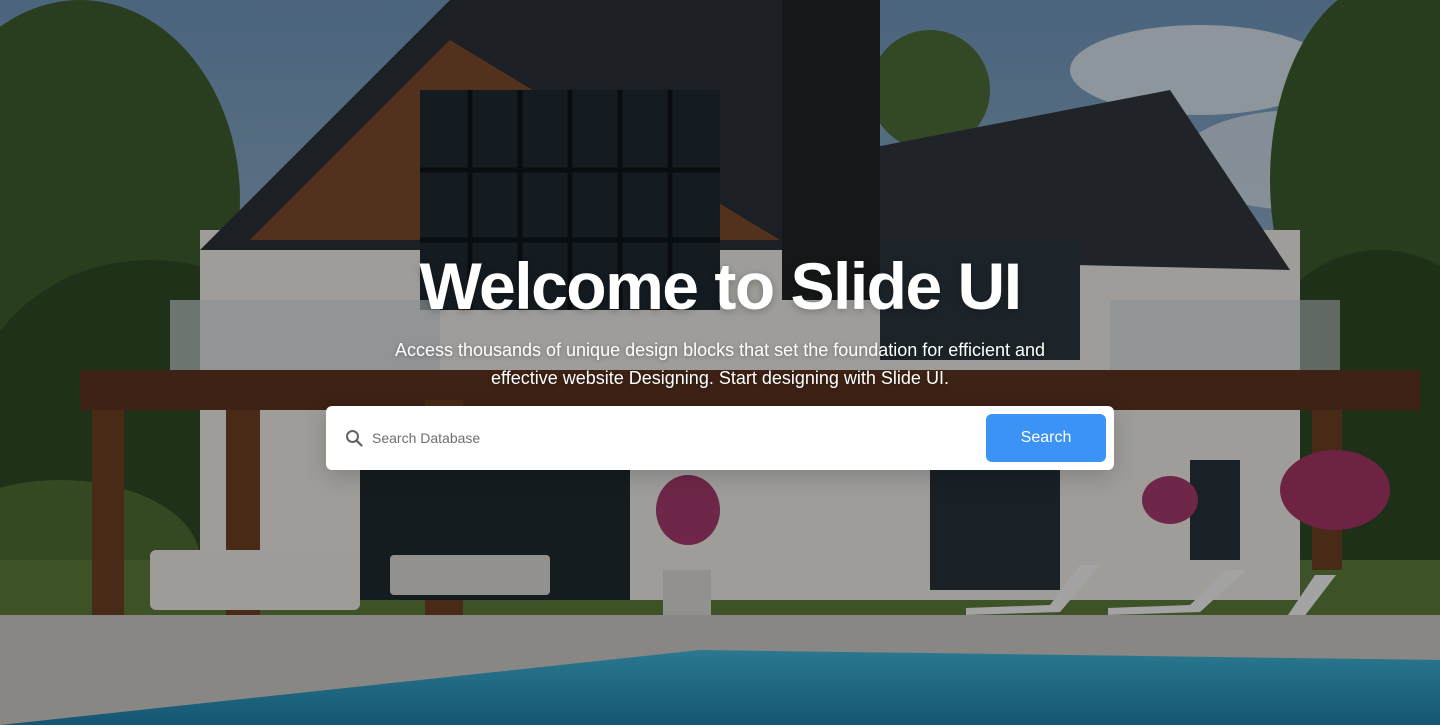 The image size is (1440, 725). I want to click on search-input, so click(679, 438).